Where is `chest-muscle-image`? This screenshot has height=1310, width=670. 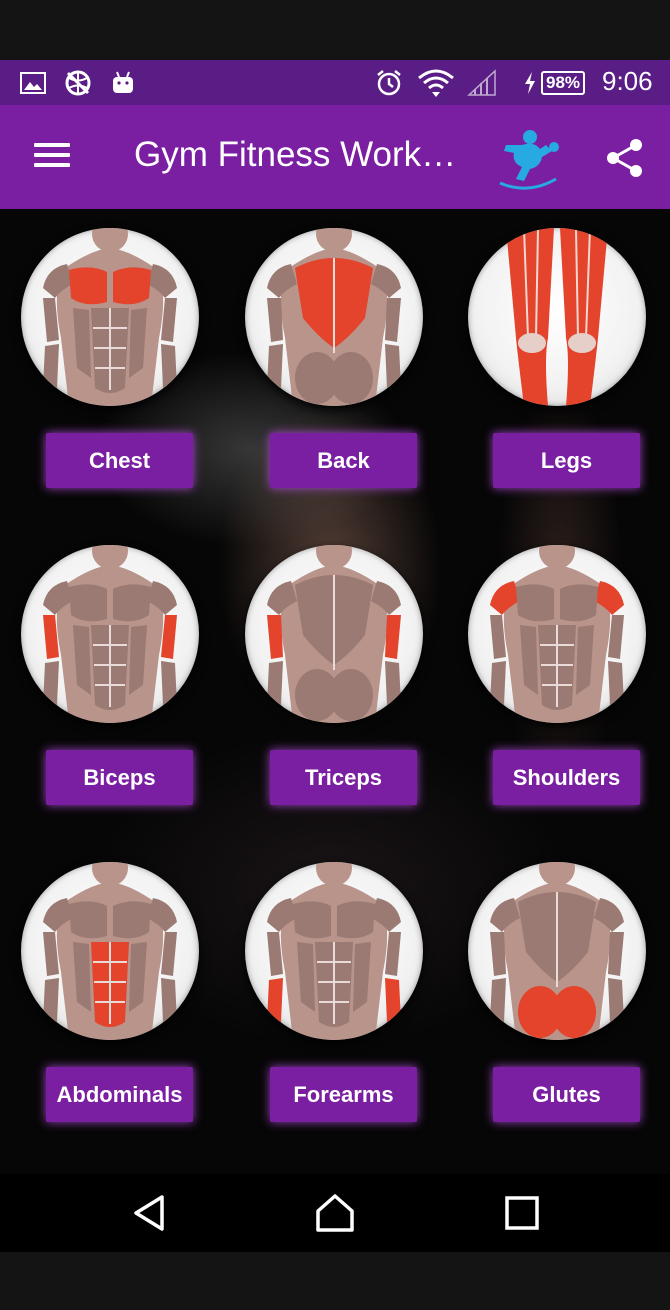
chest-muscle-image is located at coordinates (110, 317).